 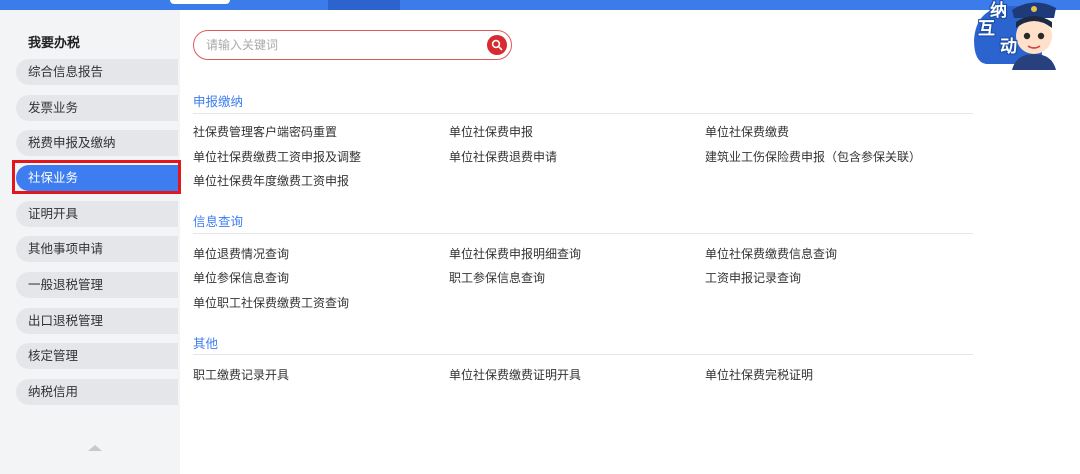 What do you see at coordinates (813, 156) in the screenshot?
I see `link-construction-injury: 建筑业工伤保险费申报（包含参保关联）` at bounding box center [813, 156].